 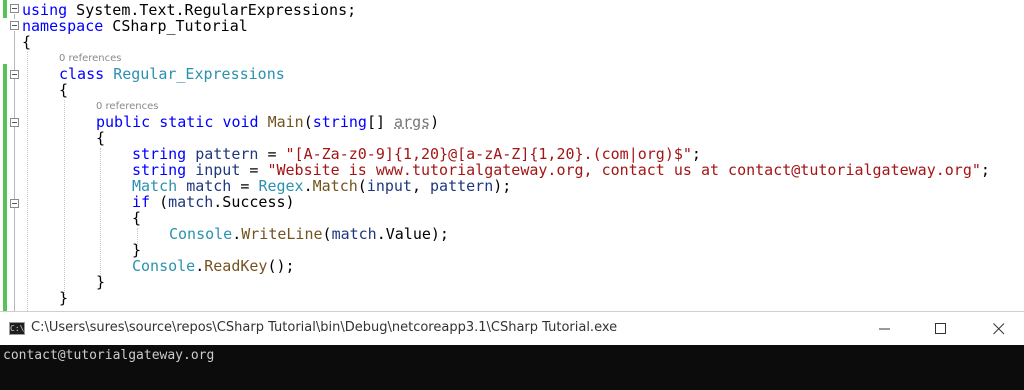 I want to click on code-text: ), so click(x=435, y=122).